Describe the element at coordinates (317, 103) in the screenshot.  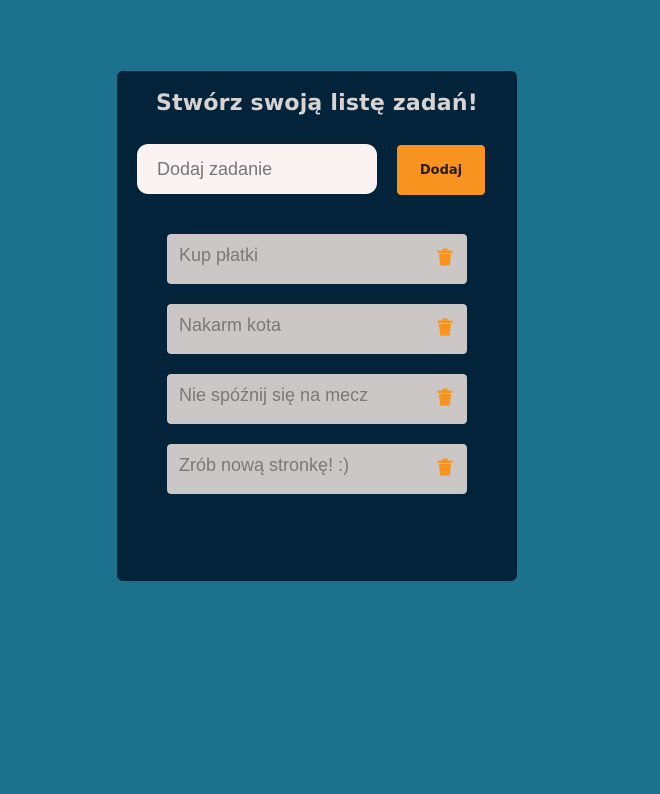
I see `page-title: Stwórz swoją listę zadań!` at that location.